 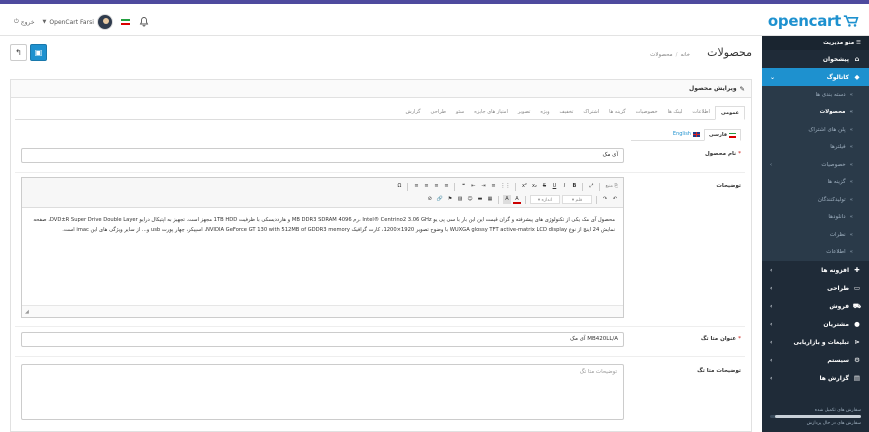 I want to click on tab-data: اطلاعات, so click(x=701, y=112).